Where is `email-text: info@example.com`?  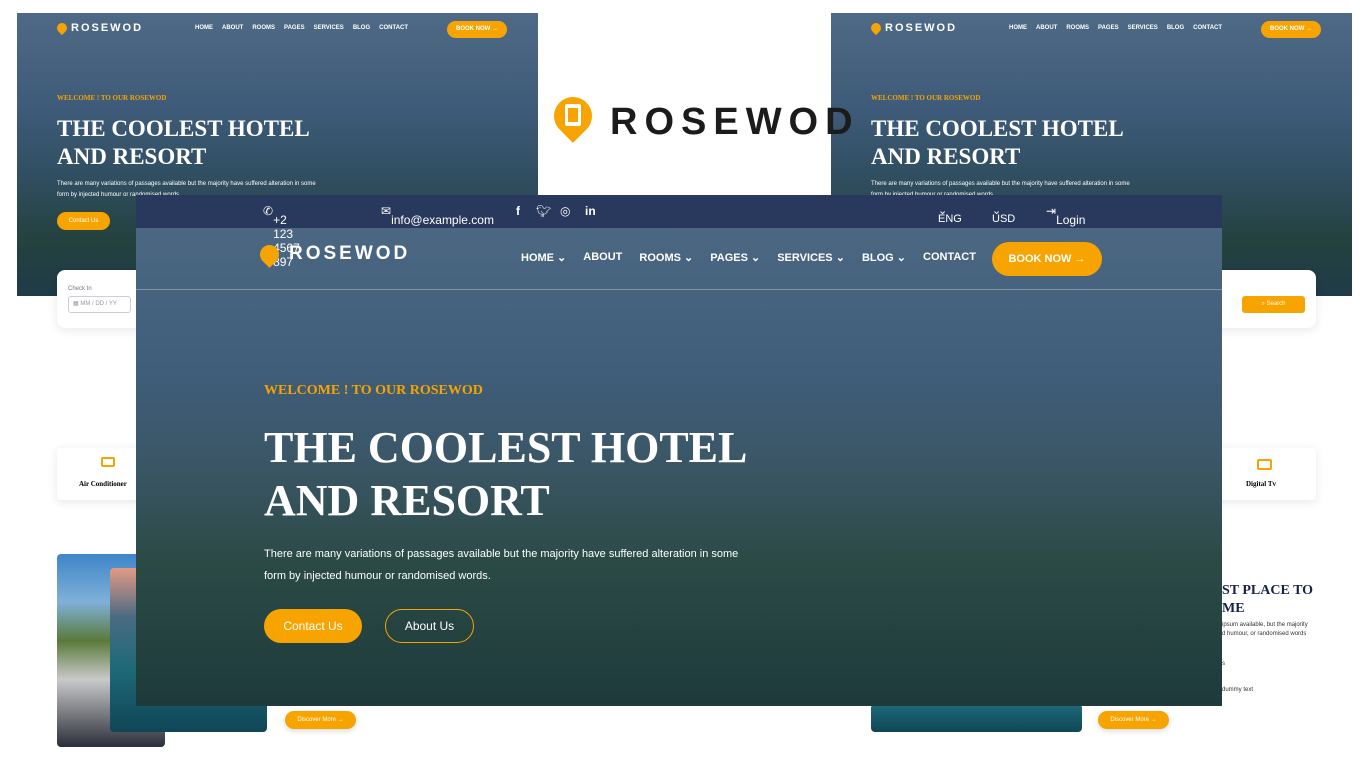
email-text: info@example.com is located at coordinates (442, 220).